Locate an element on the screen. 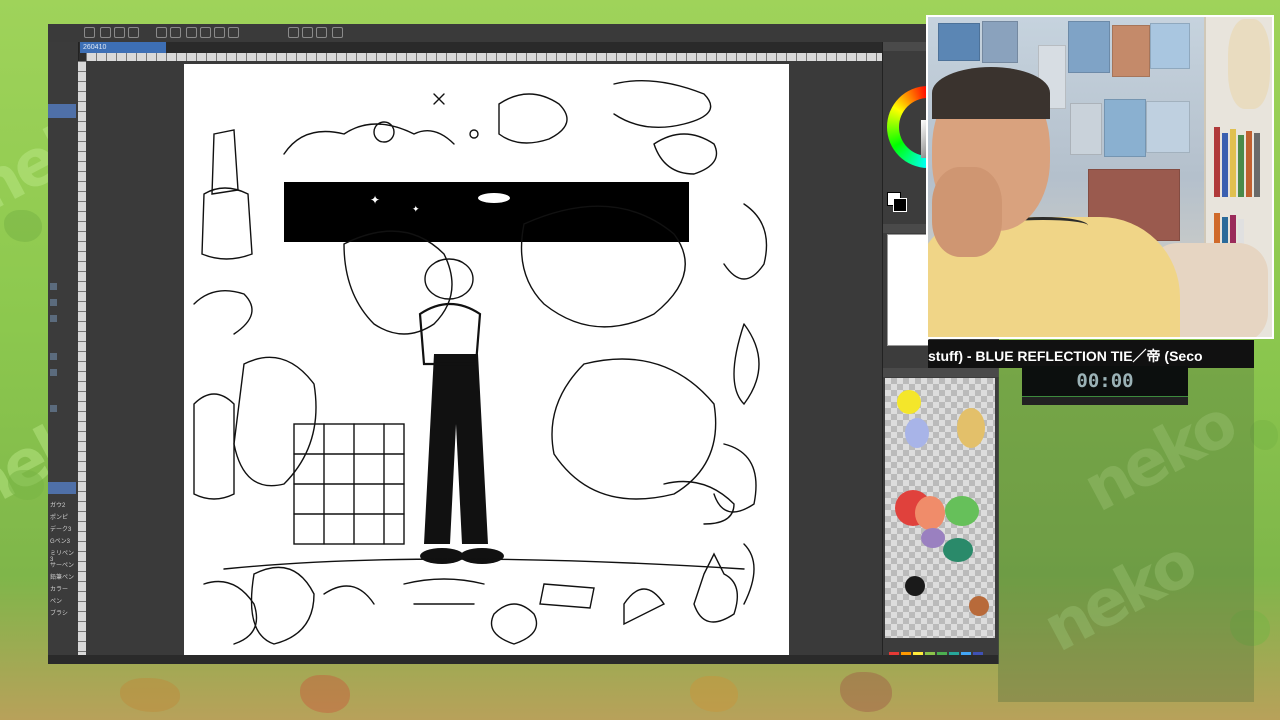 This screenshot has height=720, width=1280. app-toolbar is located at coordinates (523, 33).